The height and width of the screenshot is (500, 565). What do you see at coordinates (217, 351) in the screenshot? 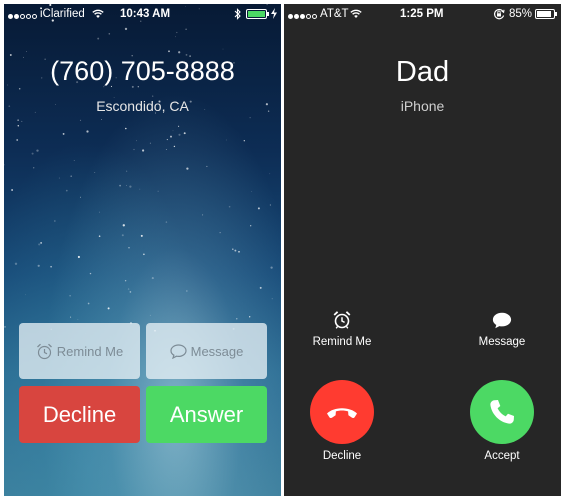
I see `message-label: Message` at bounding box center [217, 351].